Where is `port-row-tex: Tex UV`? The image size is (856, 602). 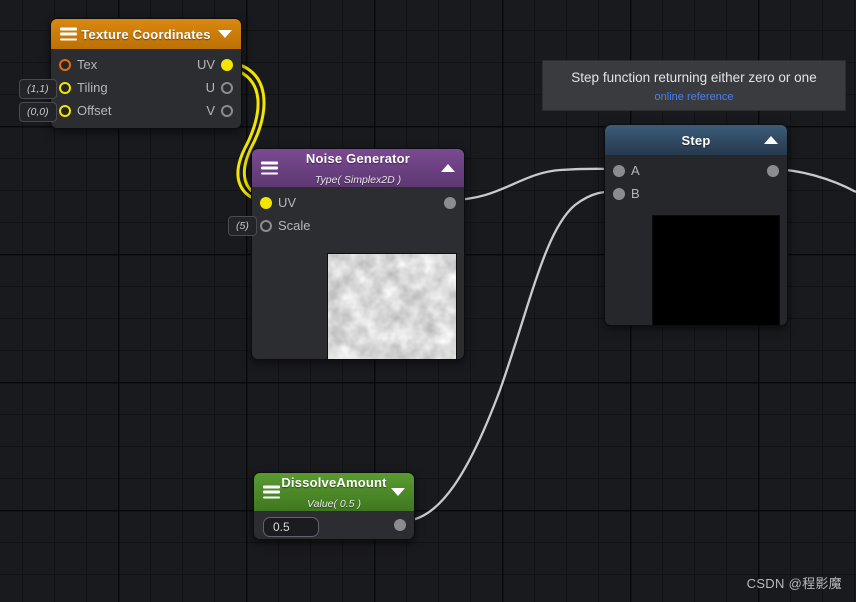
port-row-tex: Tex UV is located at coordinates (146, 64).